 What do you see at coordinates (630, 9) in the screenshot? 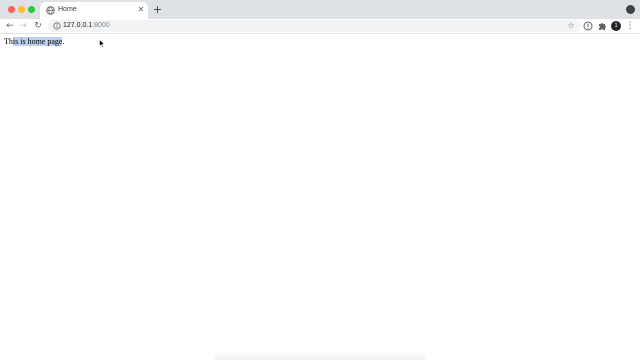
I see `window-options-icon` at bounding box center [630, 9].